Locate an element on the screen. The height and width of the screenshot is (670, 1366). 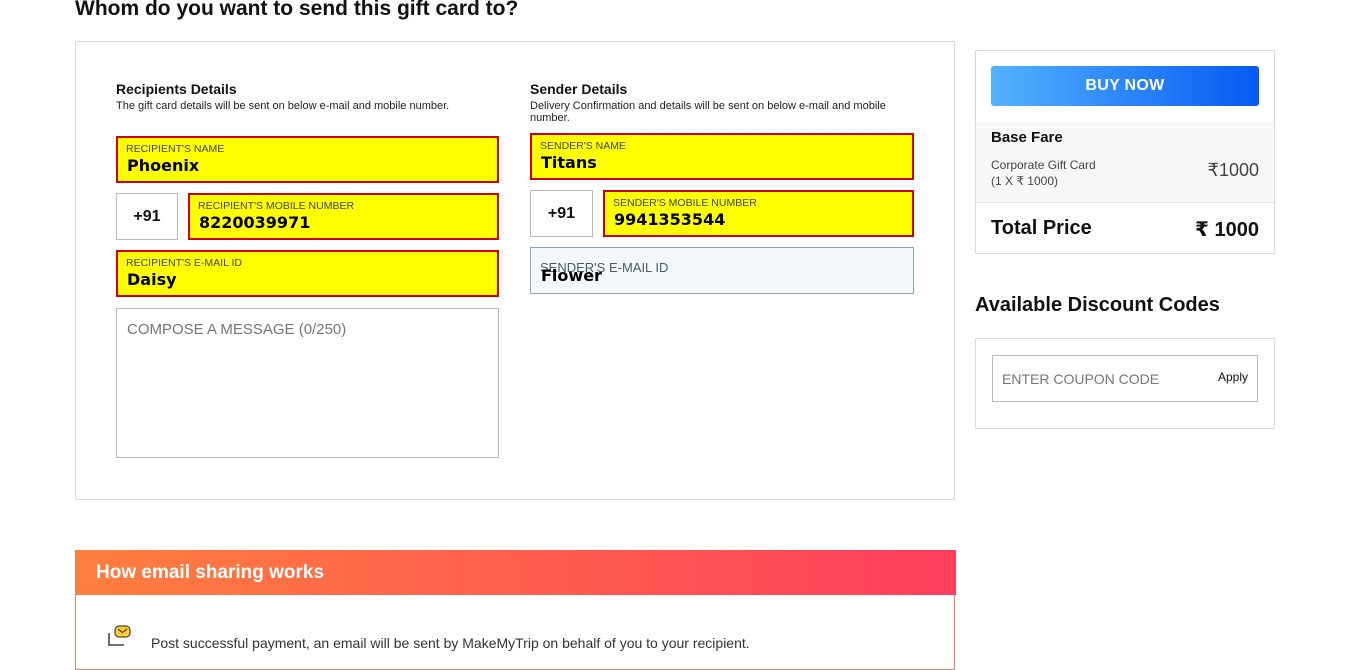
how-email-sharing-title: How email sharing works is located at coordinates (210, 572).